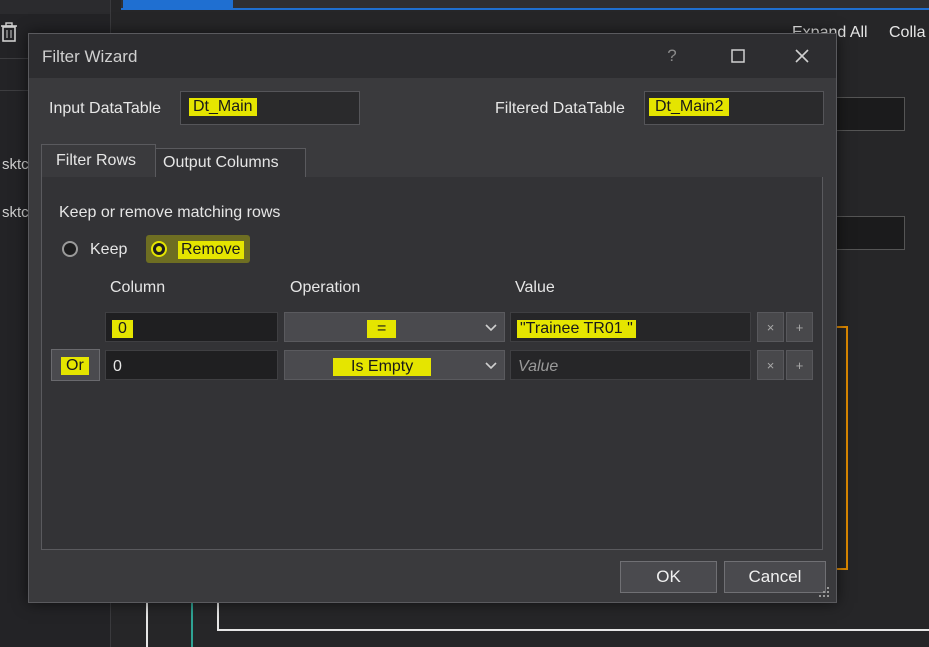 Image resolution: width=929 pixels, height=647 pixels. Describe the element at coordinates (668, 577) in the screenshot. I see `ok-button: OK` at that location.